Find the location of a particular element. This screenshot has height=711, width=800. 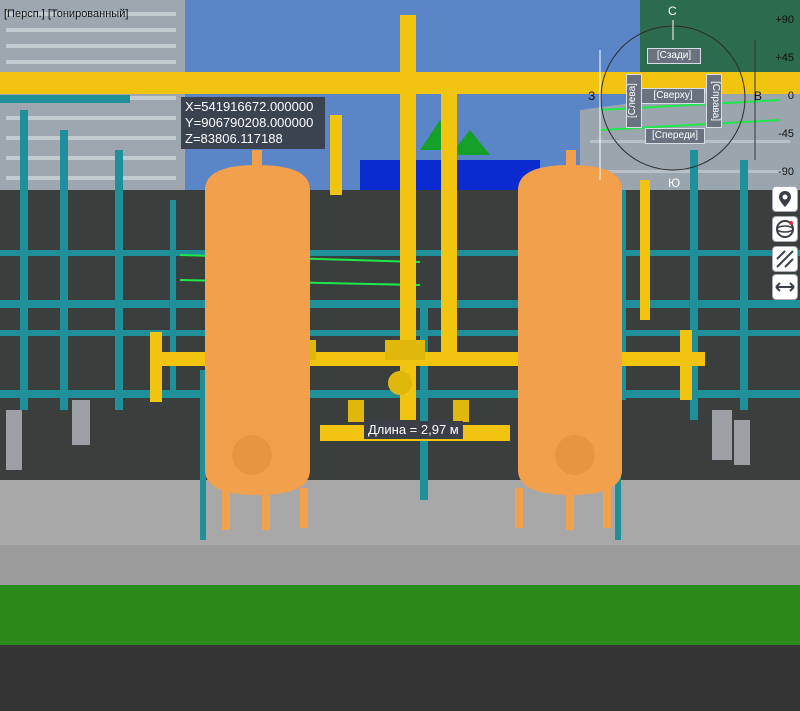

view-front-button: [Спереди] is located at coordinates (675, 136).